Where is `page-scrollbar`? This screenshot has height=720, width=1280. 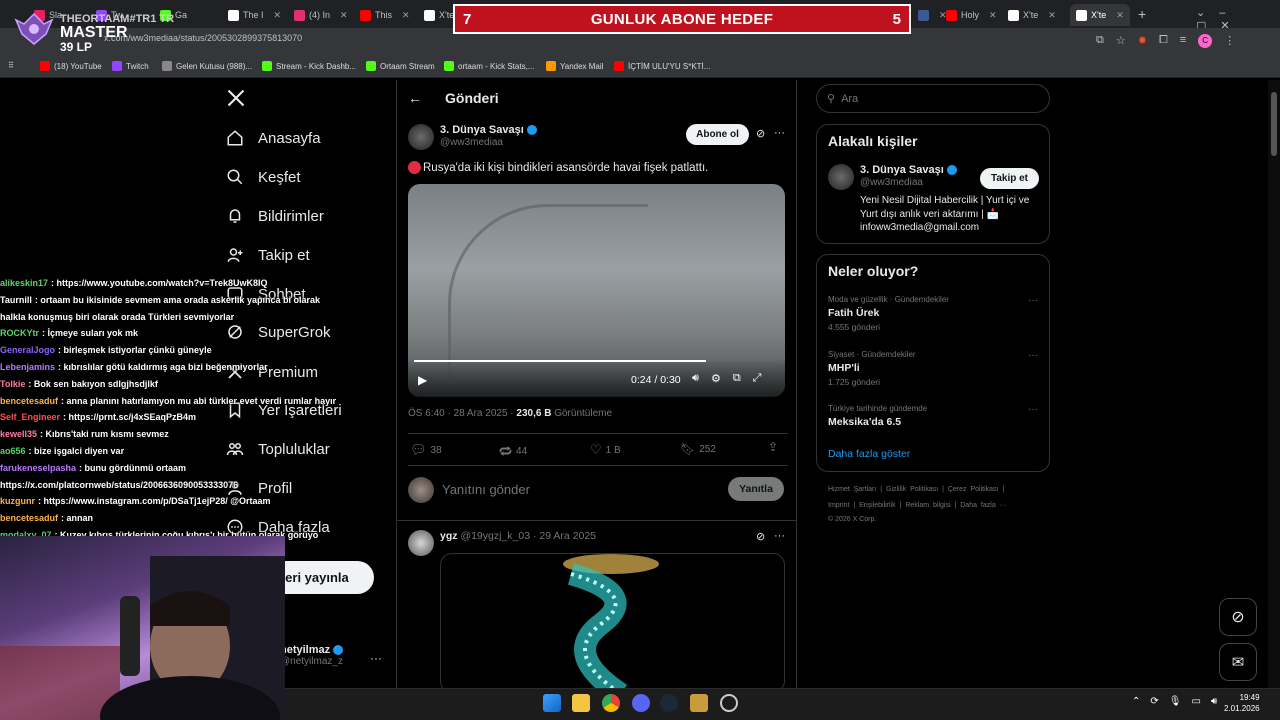
page-scrollbar is located at coordinates (1274, 384).